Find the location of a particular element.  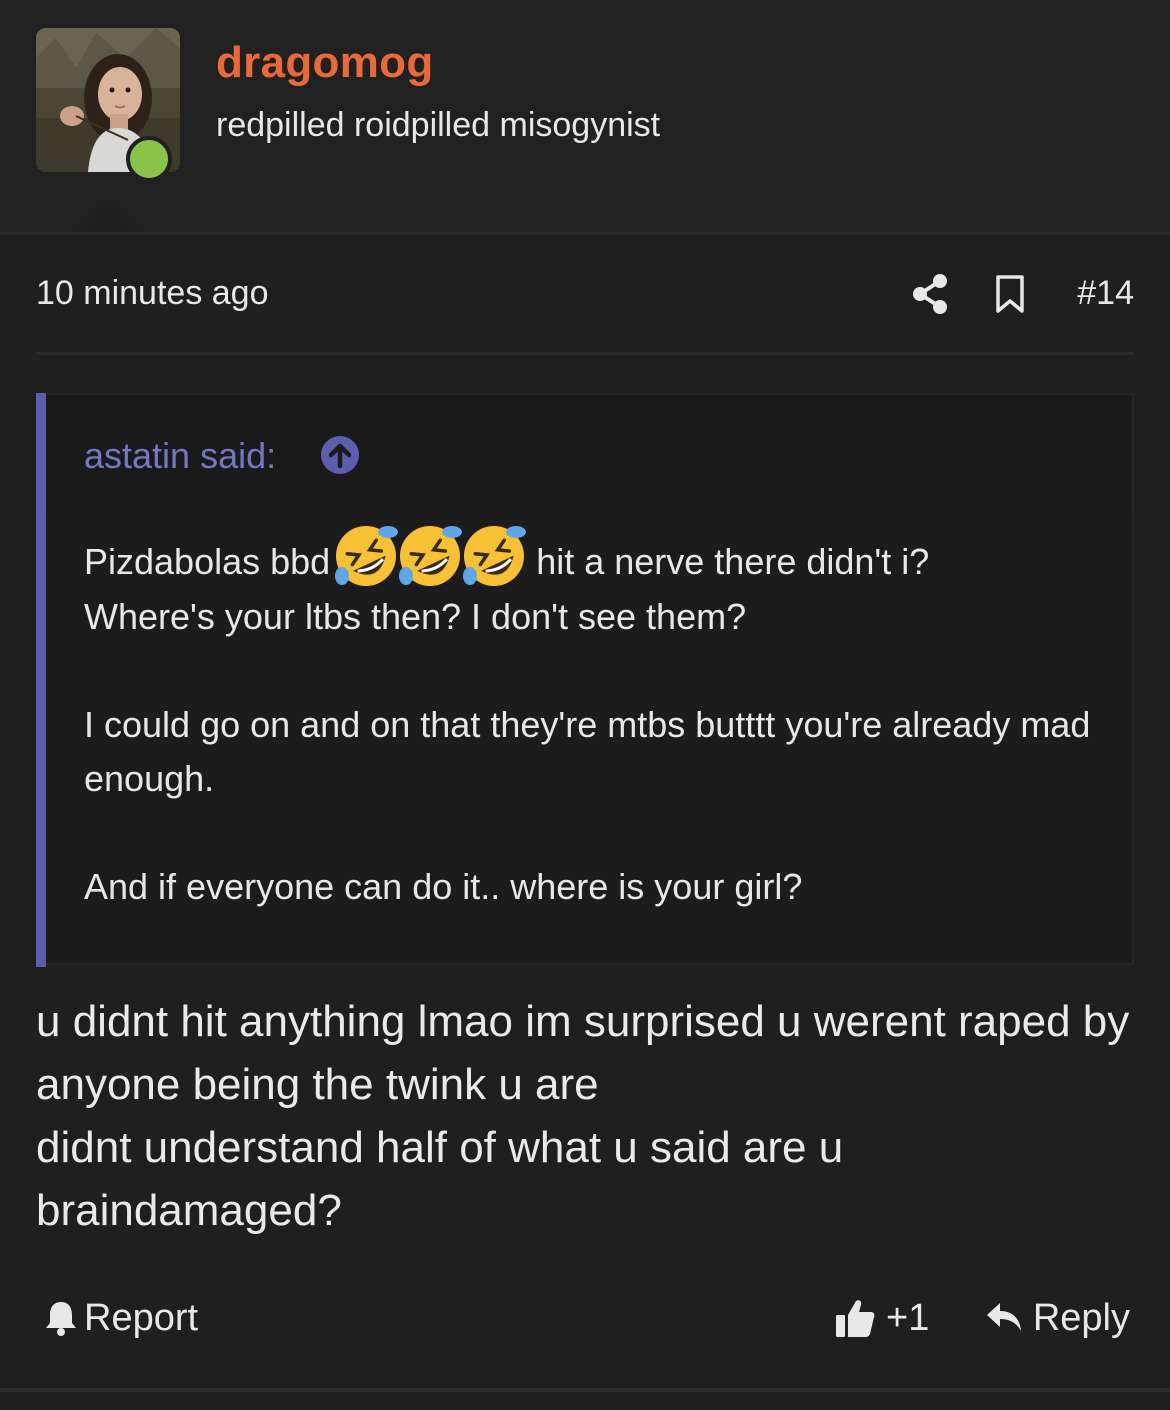

post-timestamp: 10 minutes ago is located at coordinates (152, 293).